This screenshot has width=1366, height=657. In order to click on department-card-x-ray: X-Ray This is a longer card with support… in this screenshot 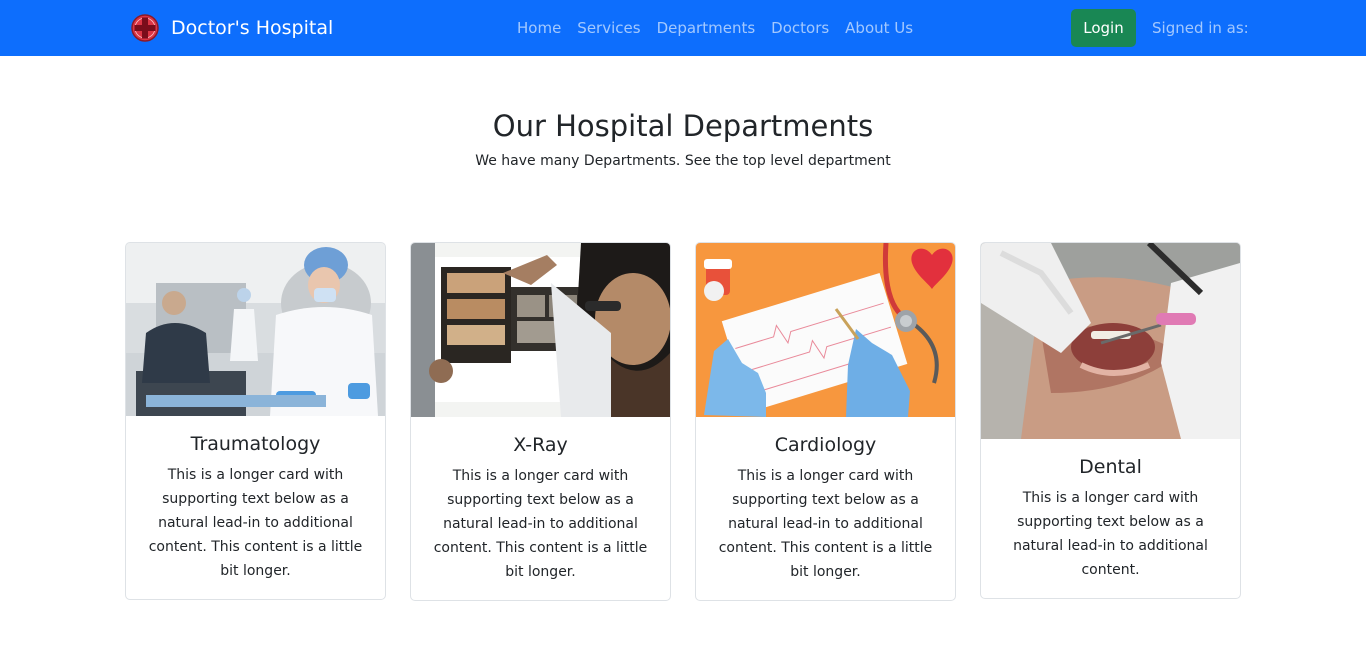, I will do `click(540, 421)`.